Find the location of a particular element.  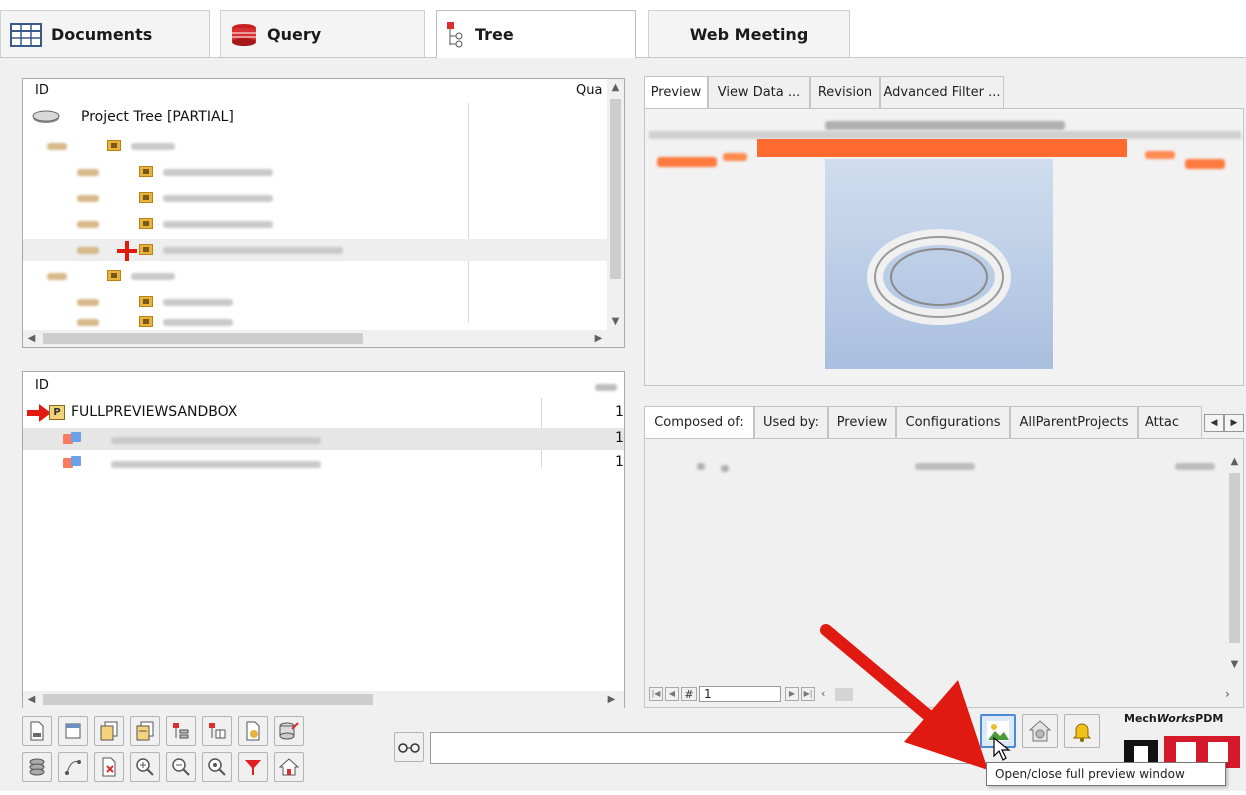

tree-table-icon is located at coordinates (217, 731).